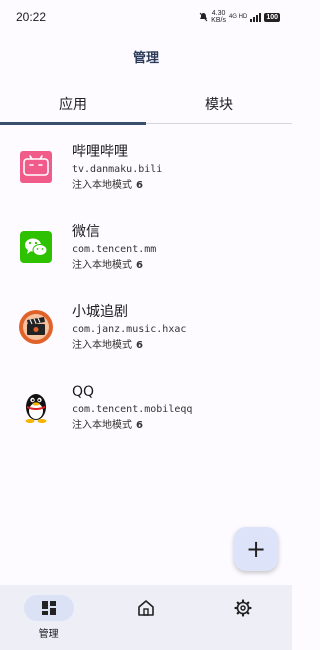  I want to click on clapperboard-icon, so click(36, 327).